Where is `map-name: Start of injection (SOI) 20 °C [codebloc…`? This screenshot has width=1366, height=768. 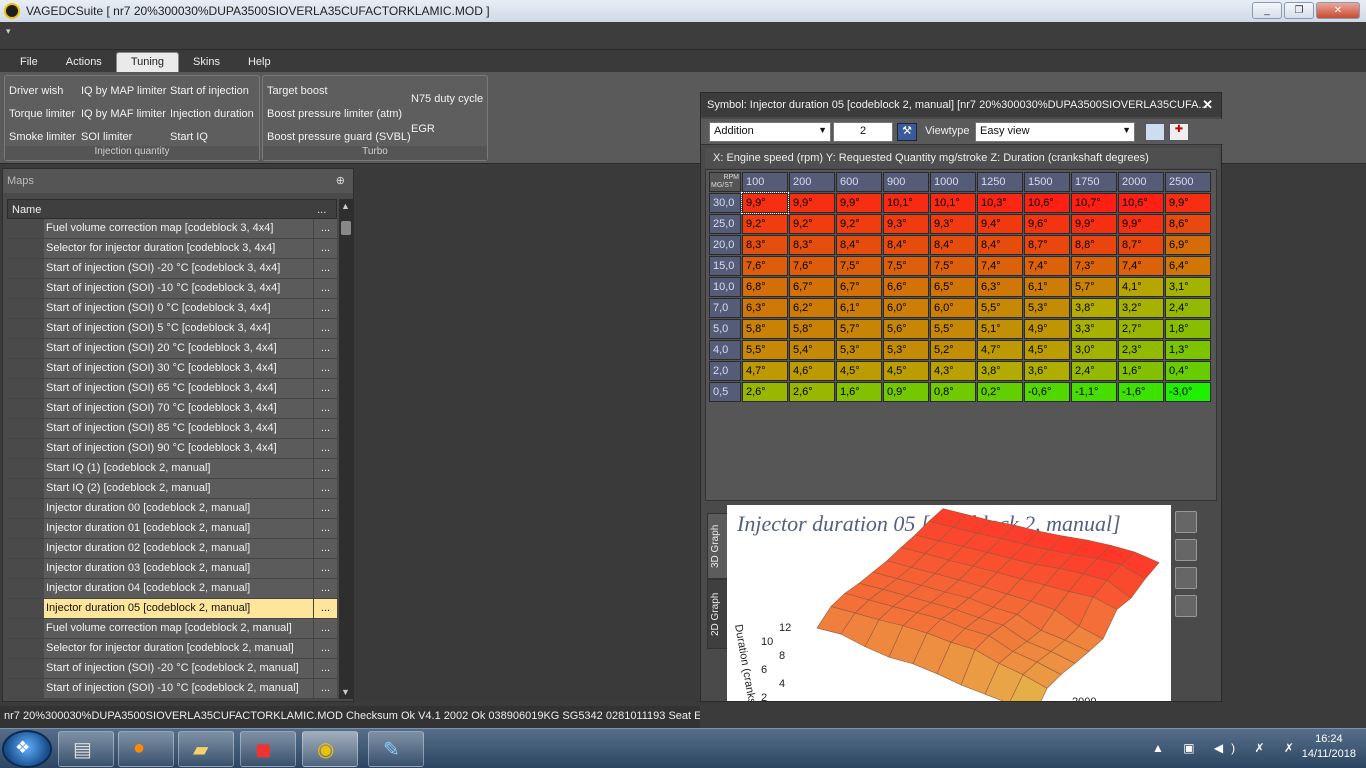
map-name: Start of injection (SOI) 20 °C [codebloc… is located at coordinates (179, 348).